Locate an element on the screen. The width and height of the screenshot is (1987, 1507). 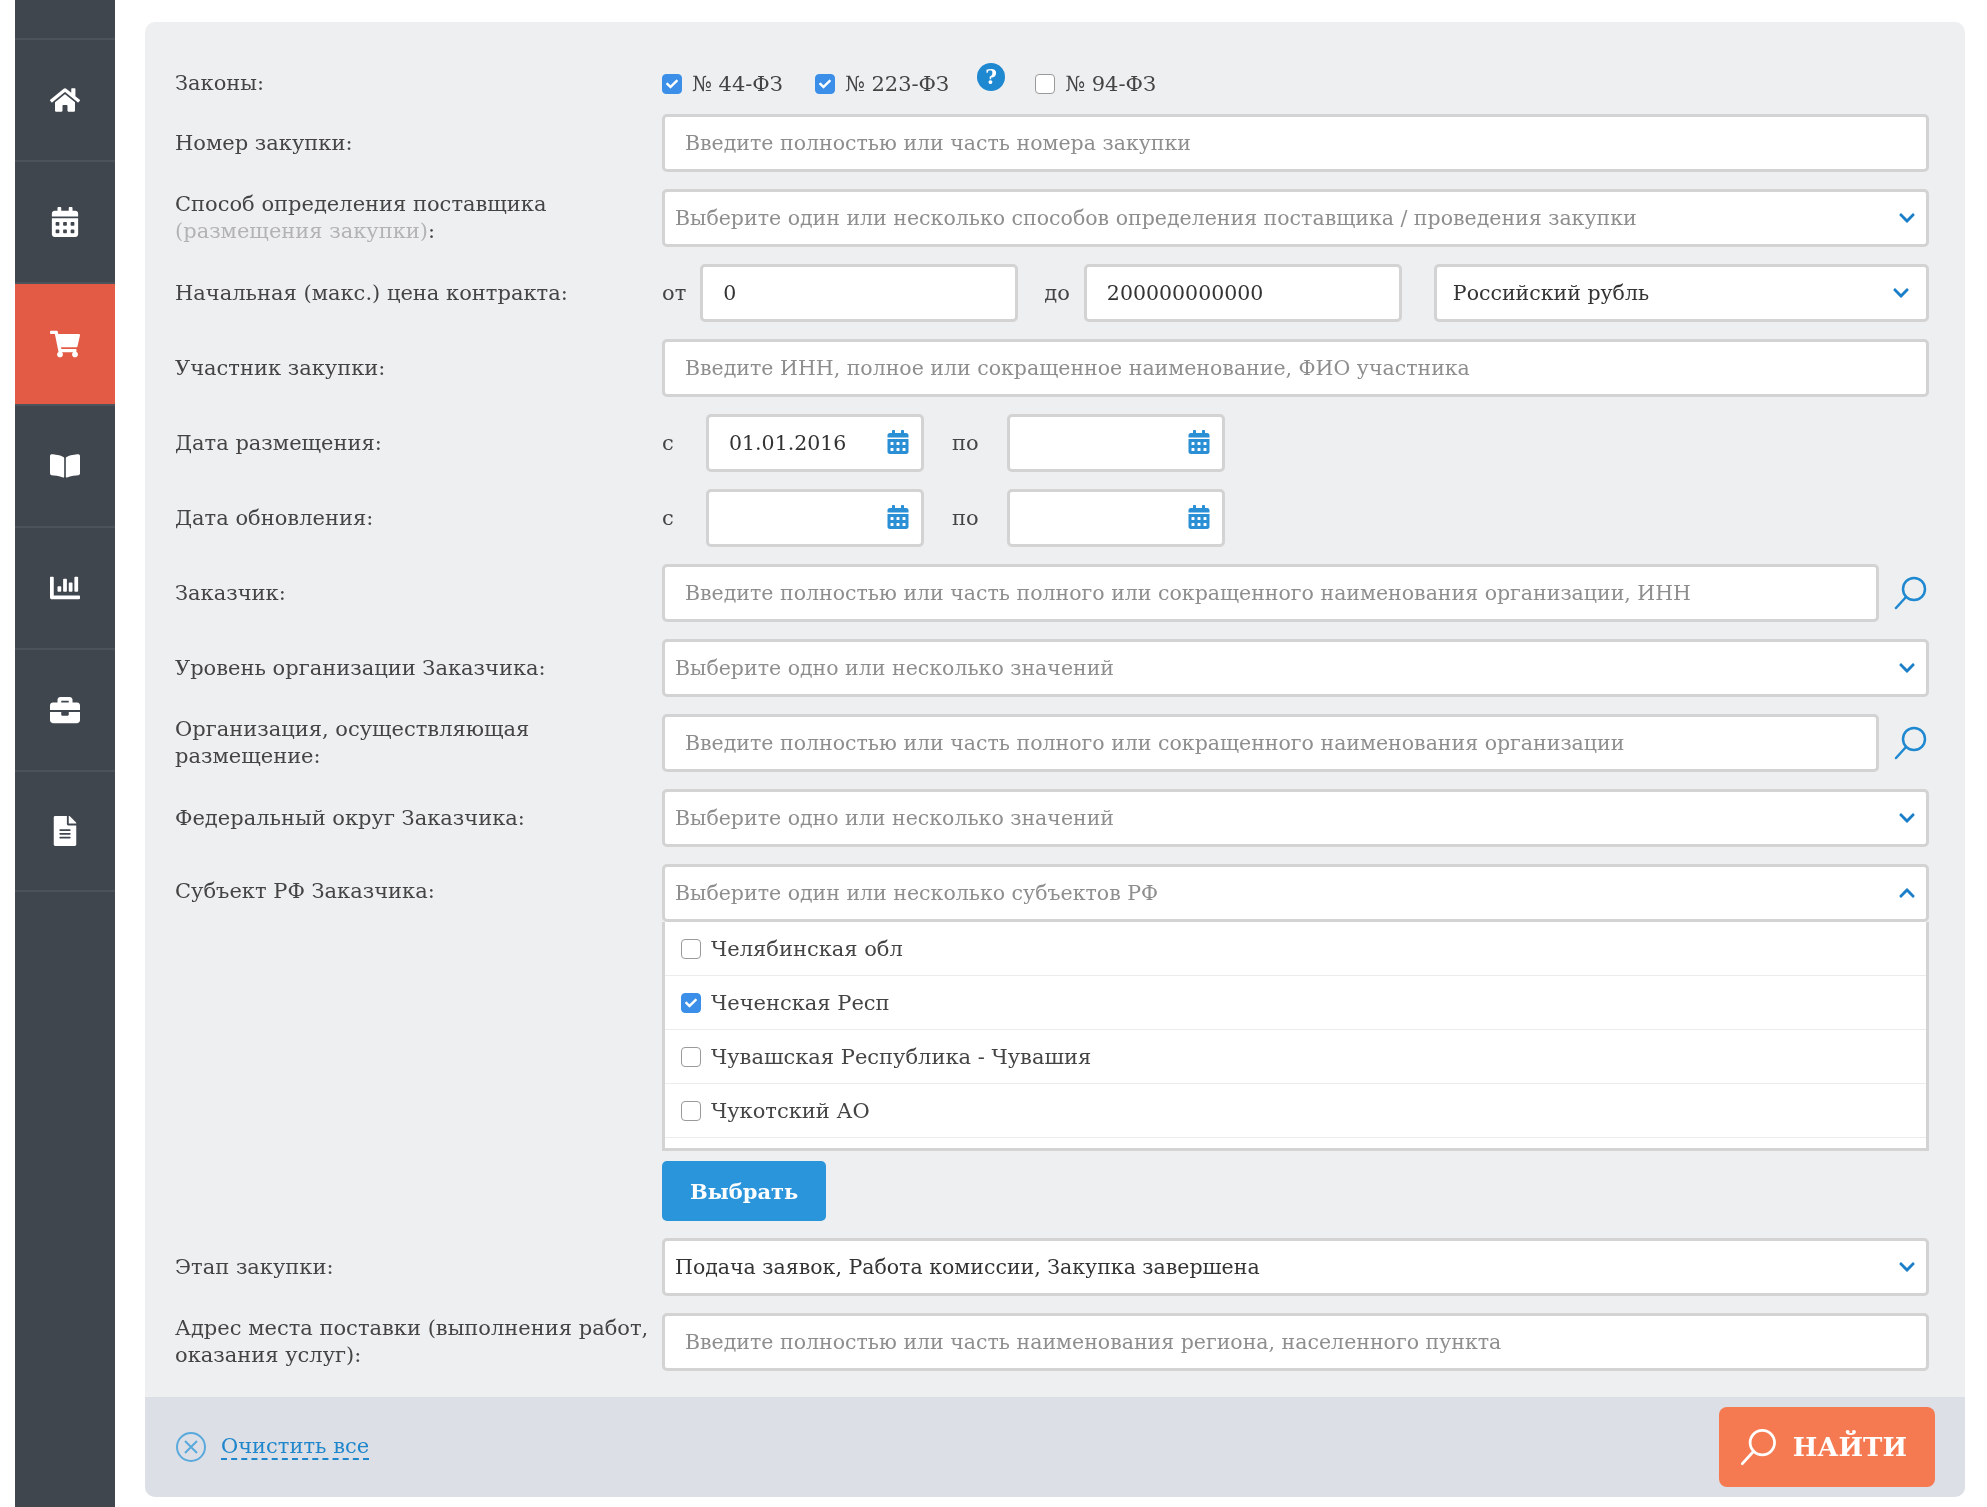
field-label: Этап закупки: is located at coordinates (255, 1267).